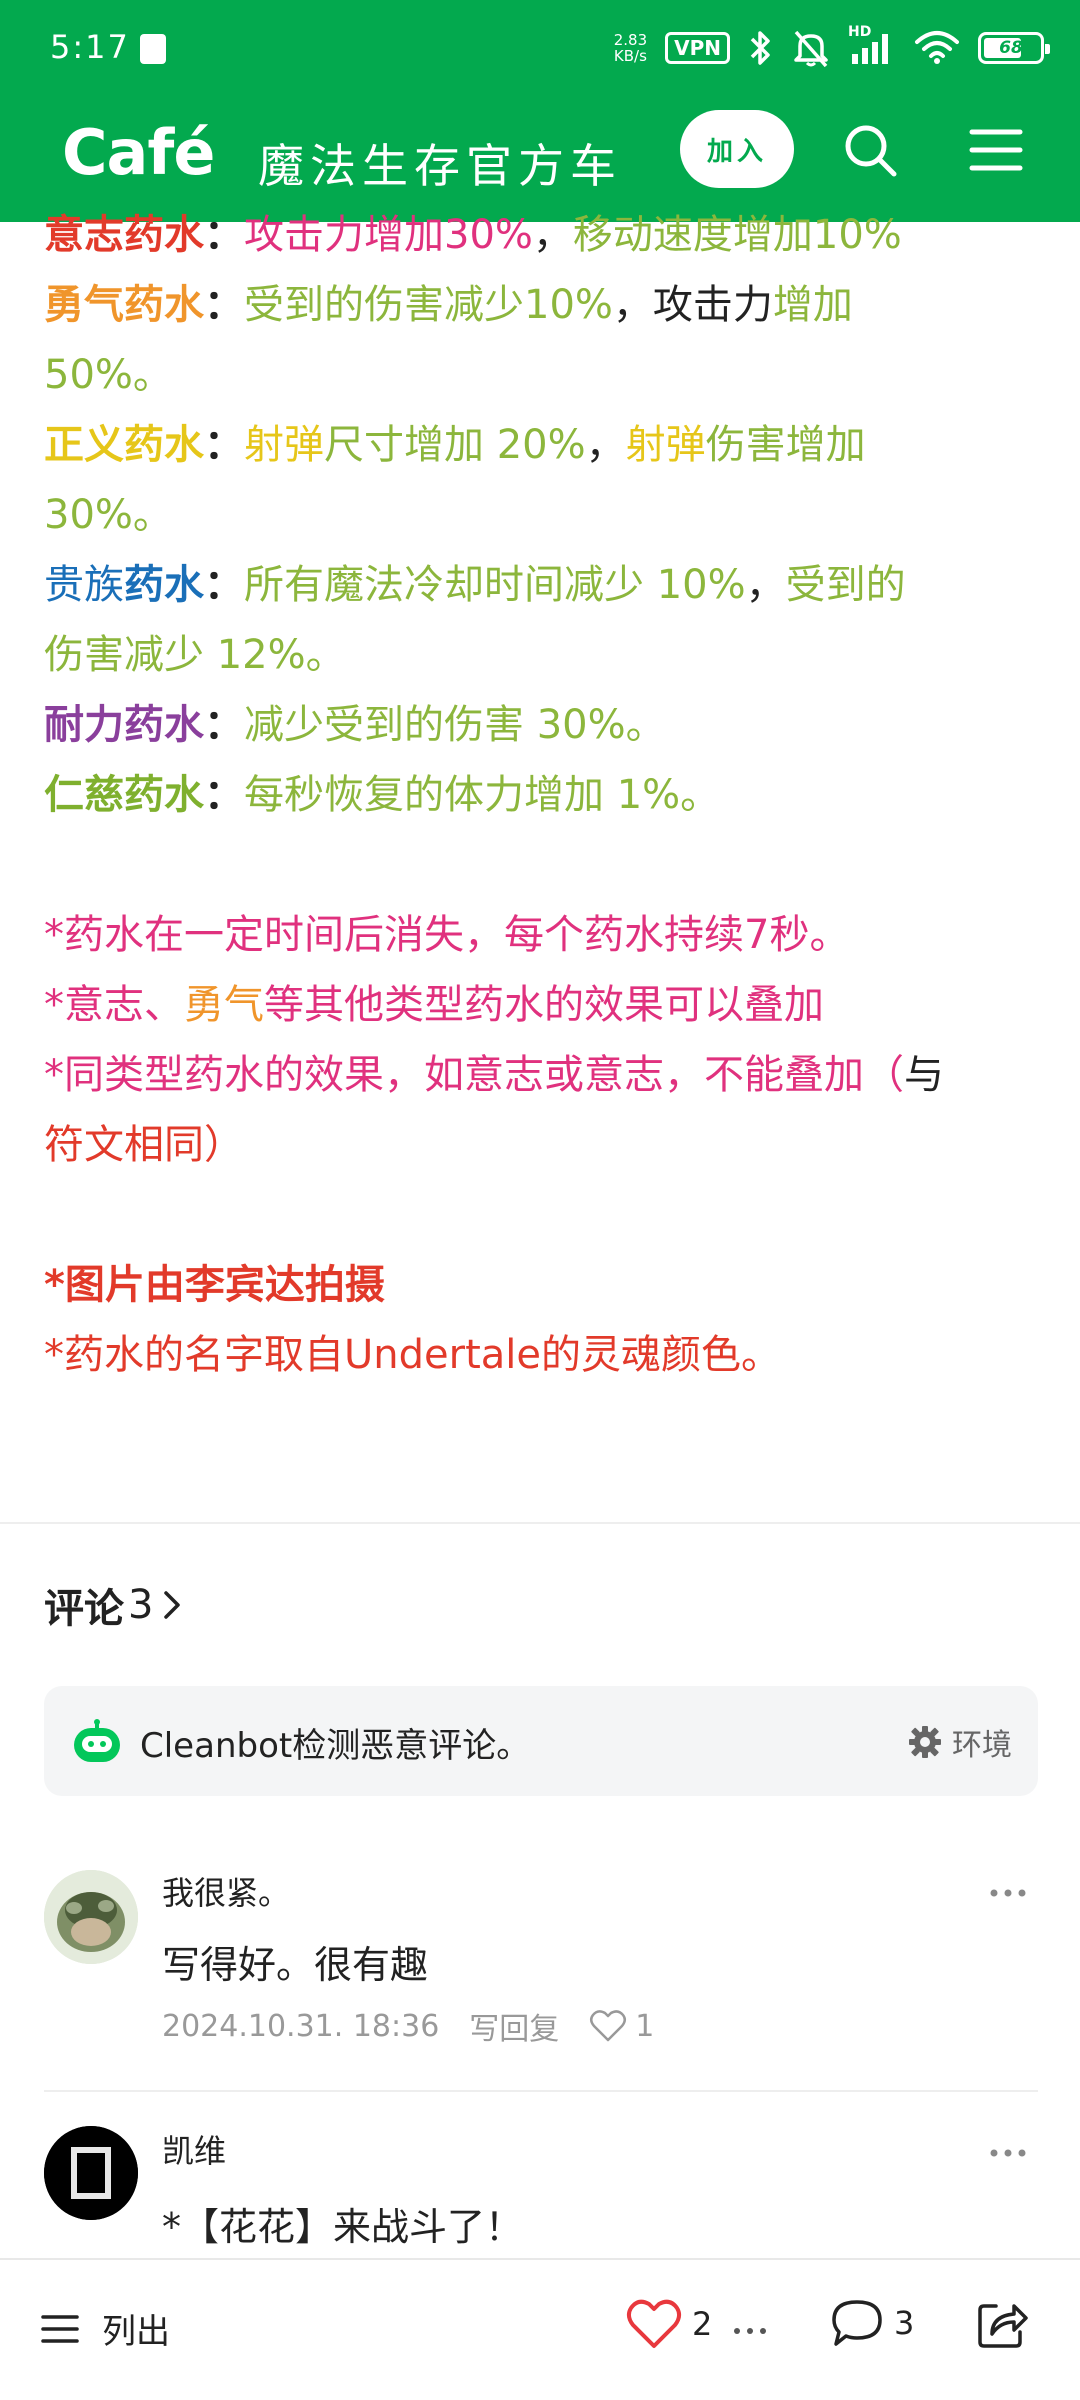  Describe the element at coordinates (937, 47) in the screenshot. I see `wifi-icon` at that location.